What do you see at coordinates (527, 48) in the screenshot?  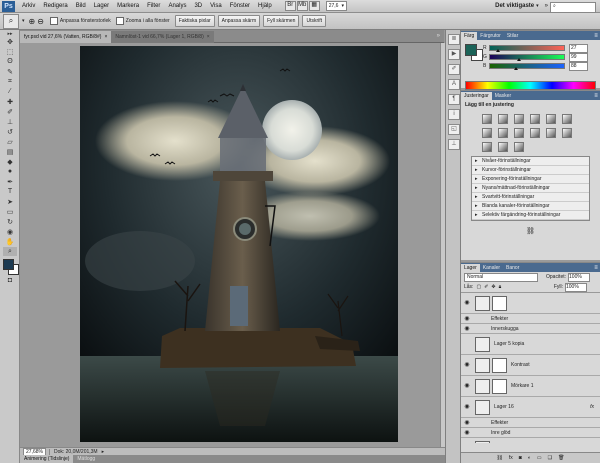 I see `red-slider-track` at bounding box center [527, 48].